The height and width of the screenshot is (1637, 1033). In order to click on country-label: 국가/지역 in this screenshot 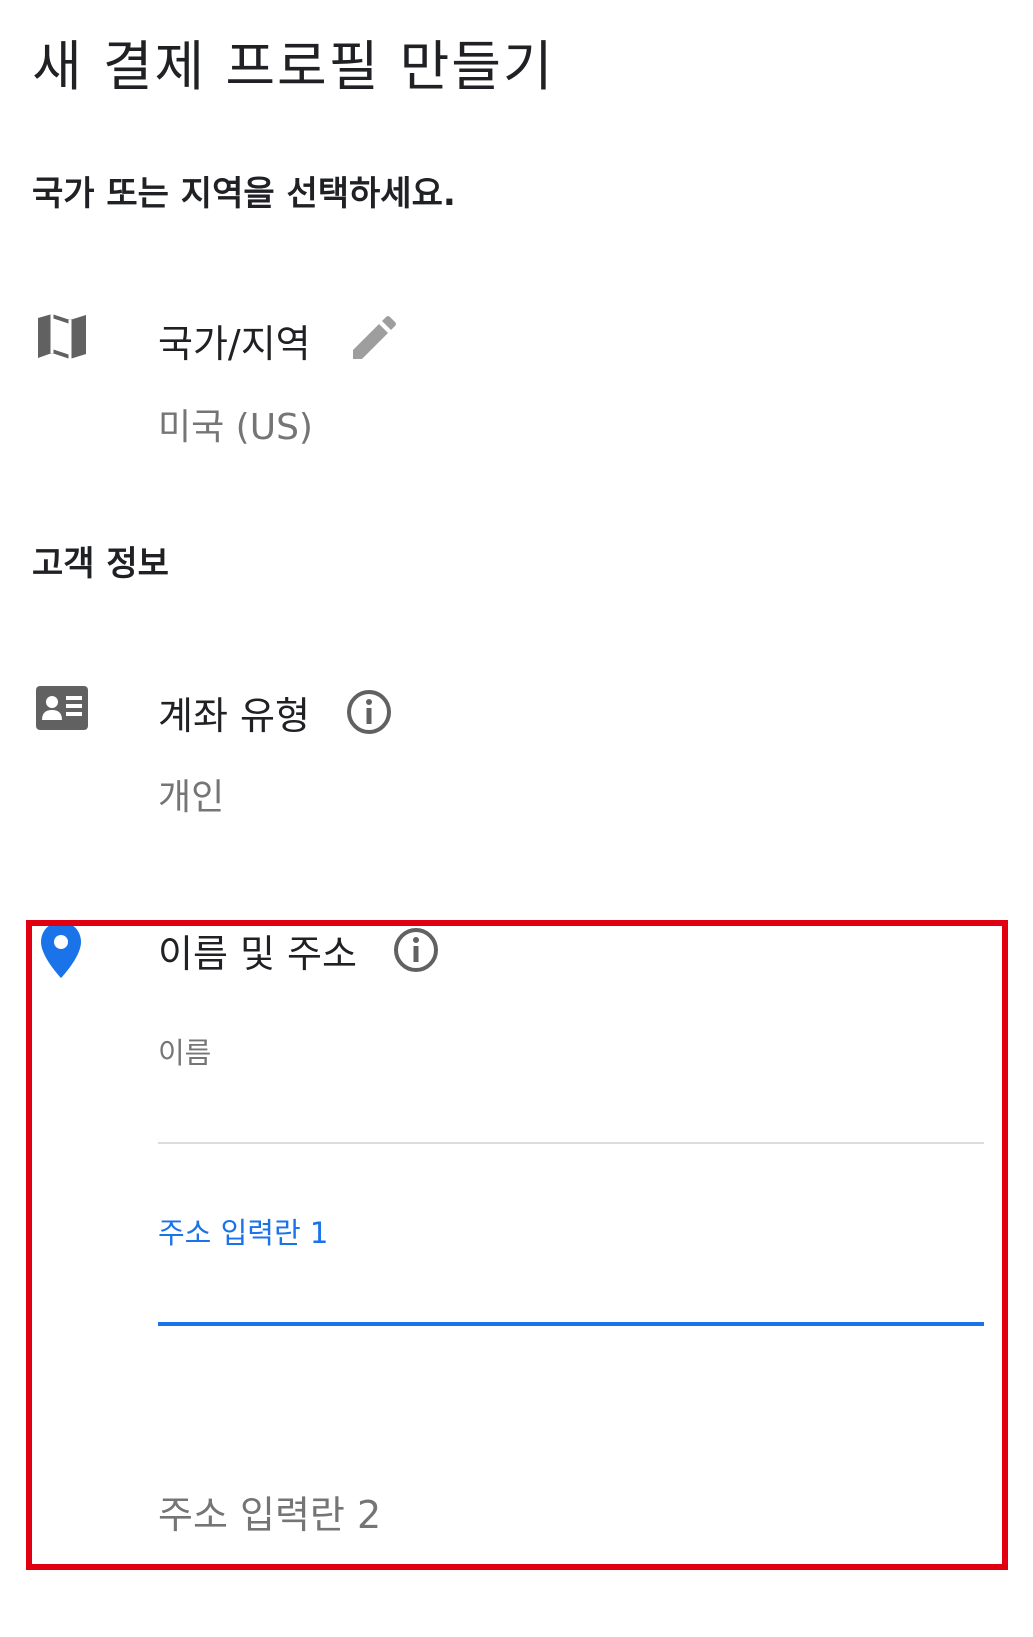, I will do `click(234, 343)`.